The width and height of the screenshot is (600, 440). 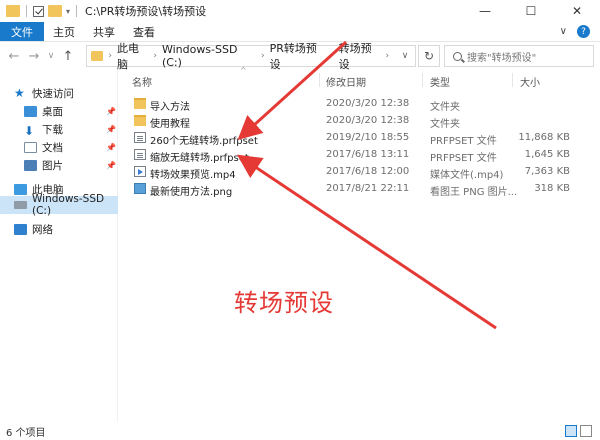 I want to click on sidebar-item-label: 下载, so click(x=52, y=129).